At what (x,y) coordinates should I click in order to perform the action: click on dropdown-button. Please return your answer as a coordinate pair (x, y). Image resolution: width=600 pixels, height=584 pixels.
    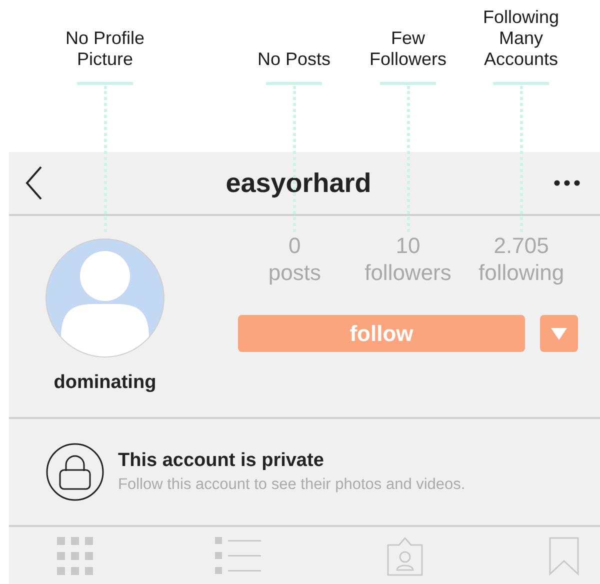
    Looking at the image, I should click on (559, 333).